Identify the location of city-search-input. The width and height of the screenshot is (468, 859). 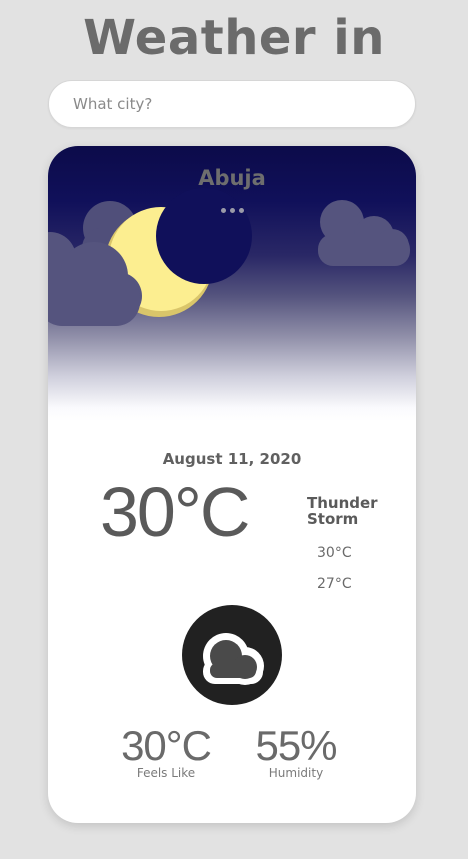
(232, 104).